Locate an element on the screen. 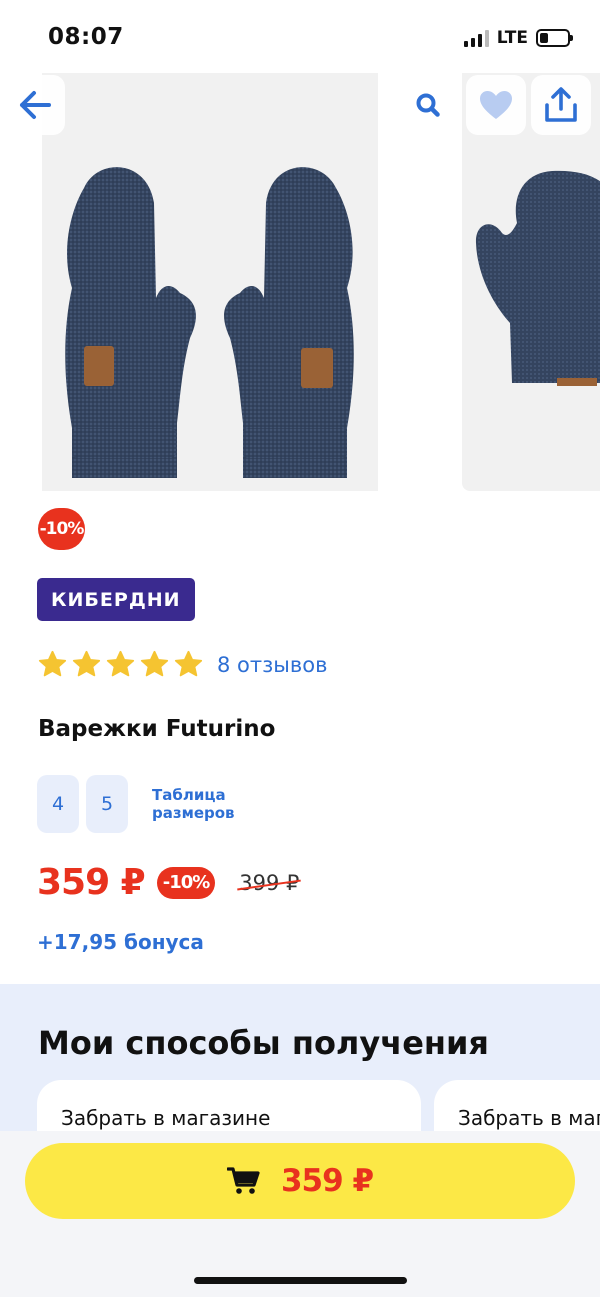 Image resolution: width=600 pixels, height=1297 pixels. rating: 8 отзывов is located at coordinates (182, 664).